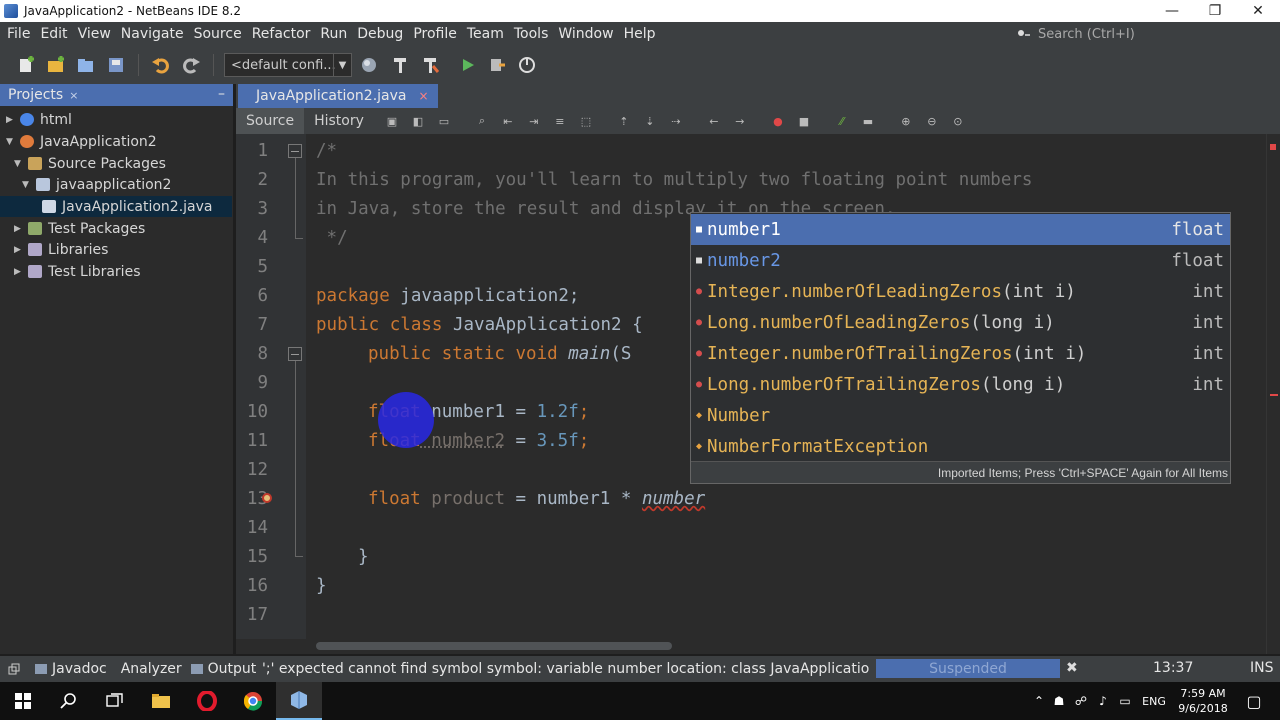  What do you see at coordinates (127, 184) in the screenshot?
I see `tree-item-javaapplication2-package: ▼ javaapplication2` at bounding box center [127, 184].